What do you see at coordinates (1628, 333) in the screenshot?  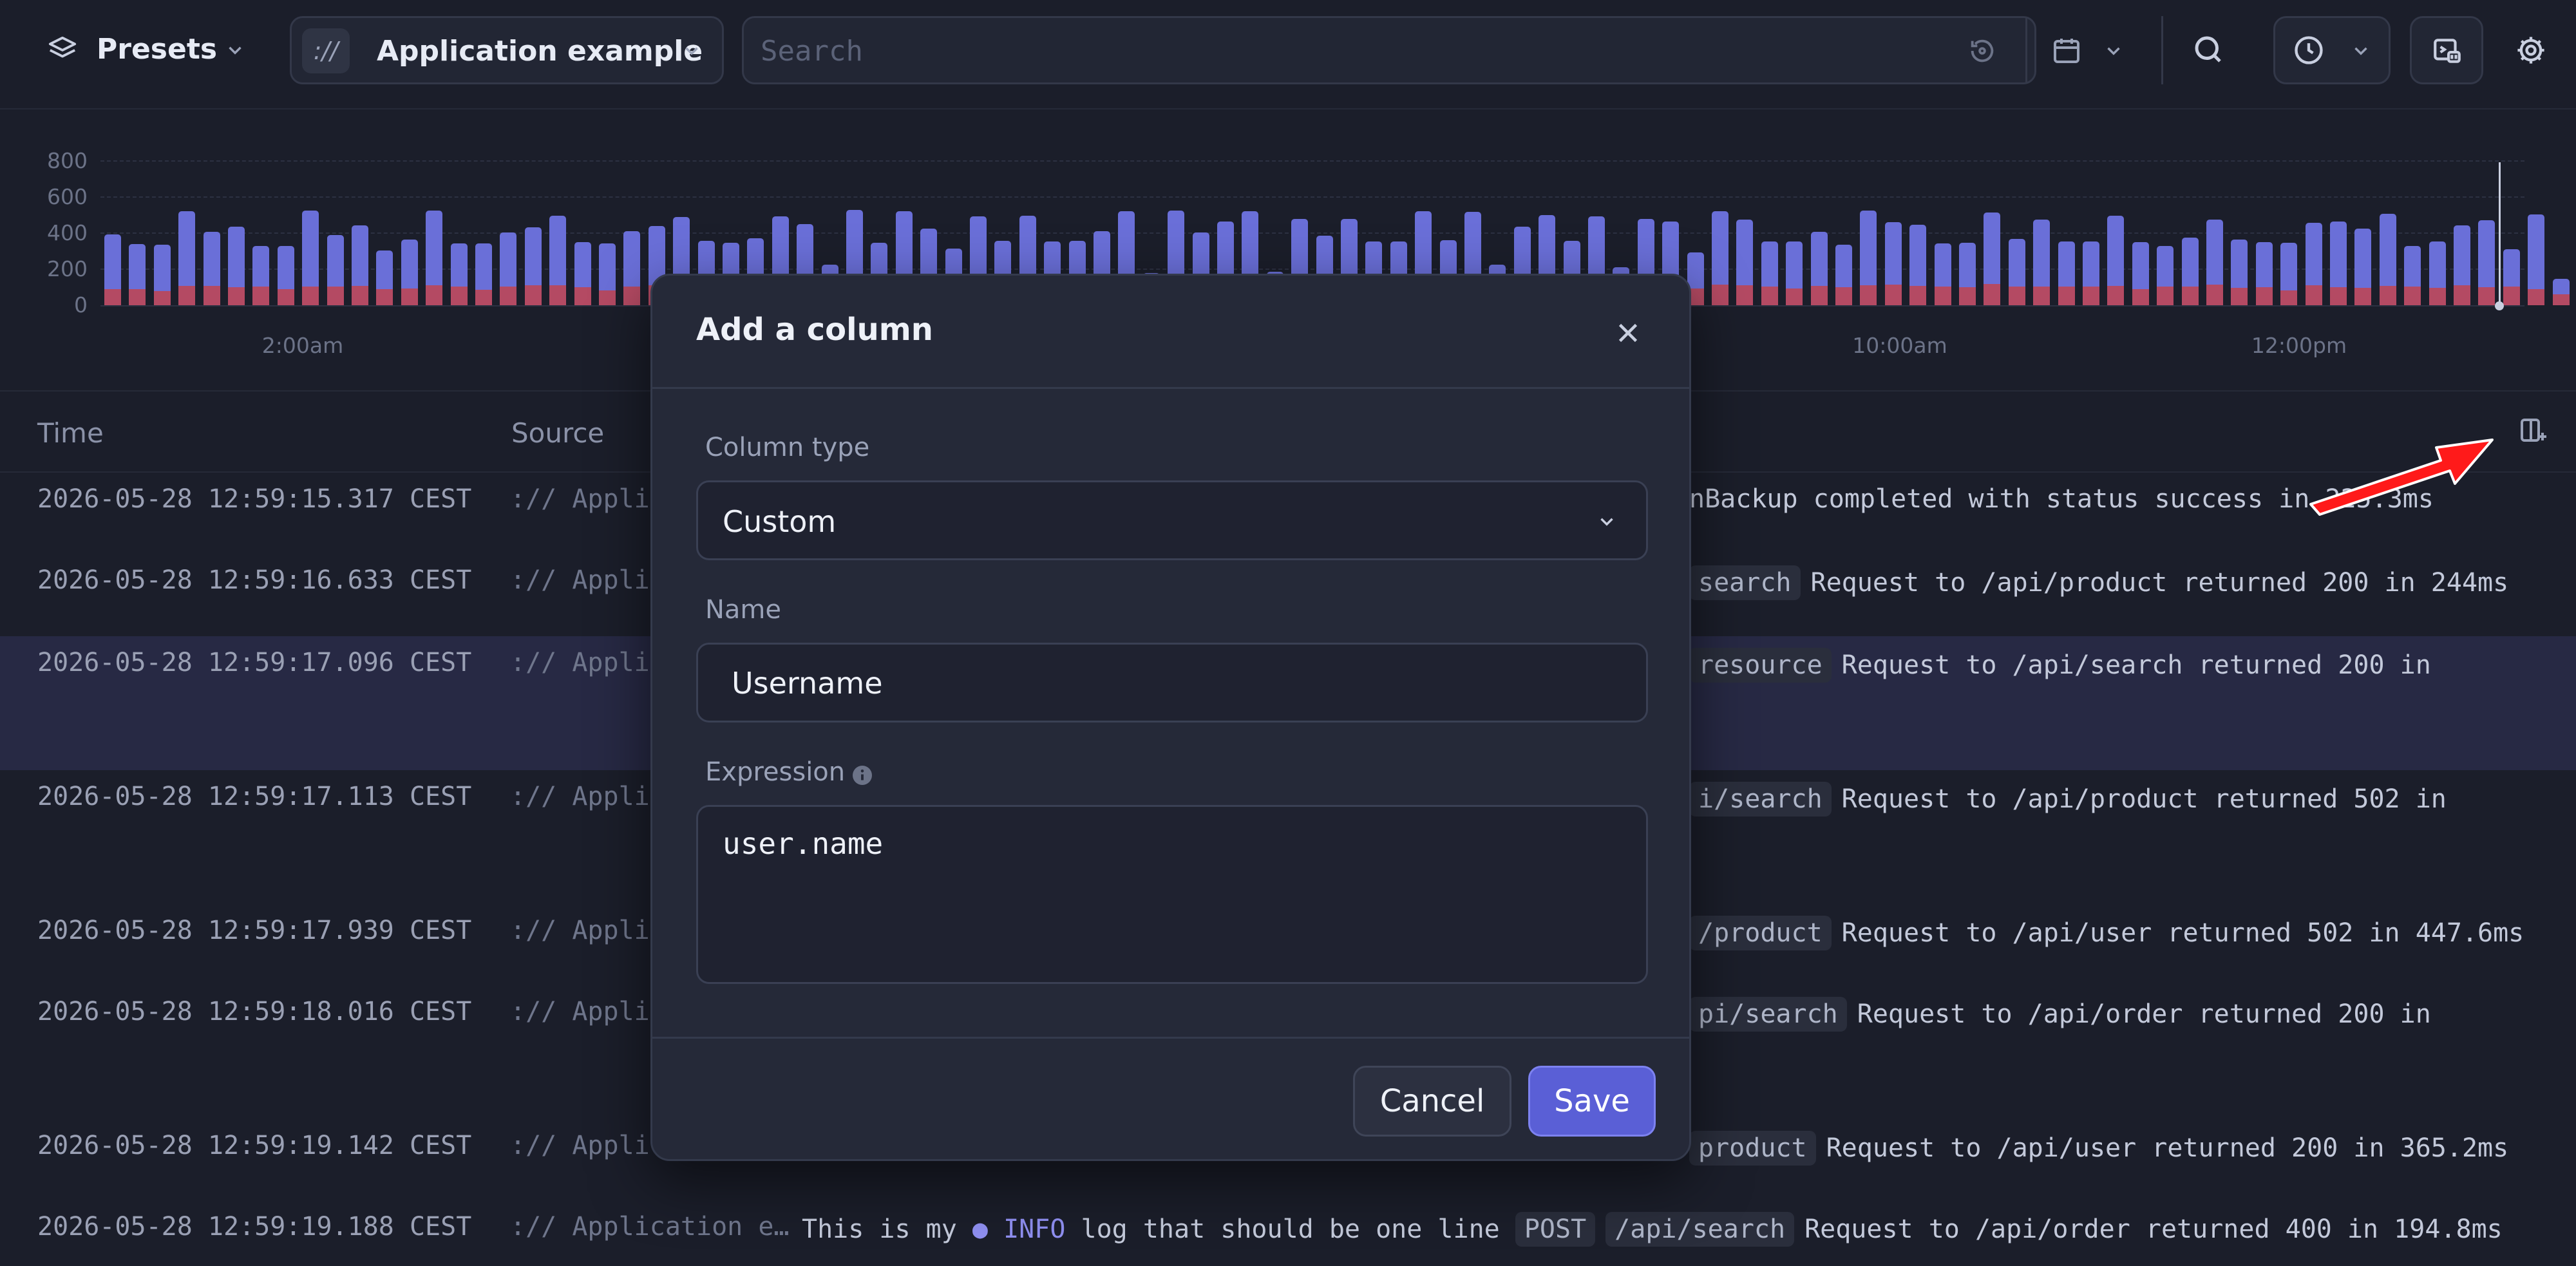 I see `close-icon` at bounding box center [1628, 333].